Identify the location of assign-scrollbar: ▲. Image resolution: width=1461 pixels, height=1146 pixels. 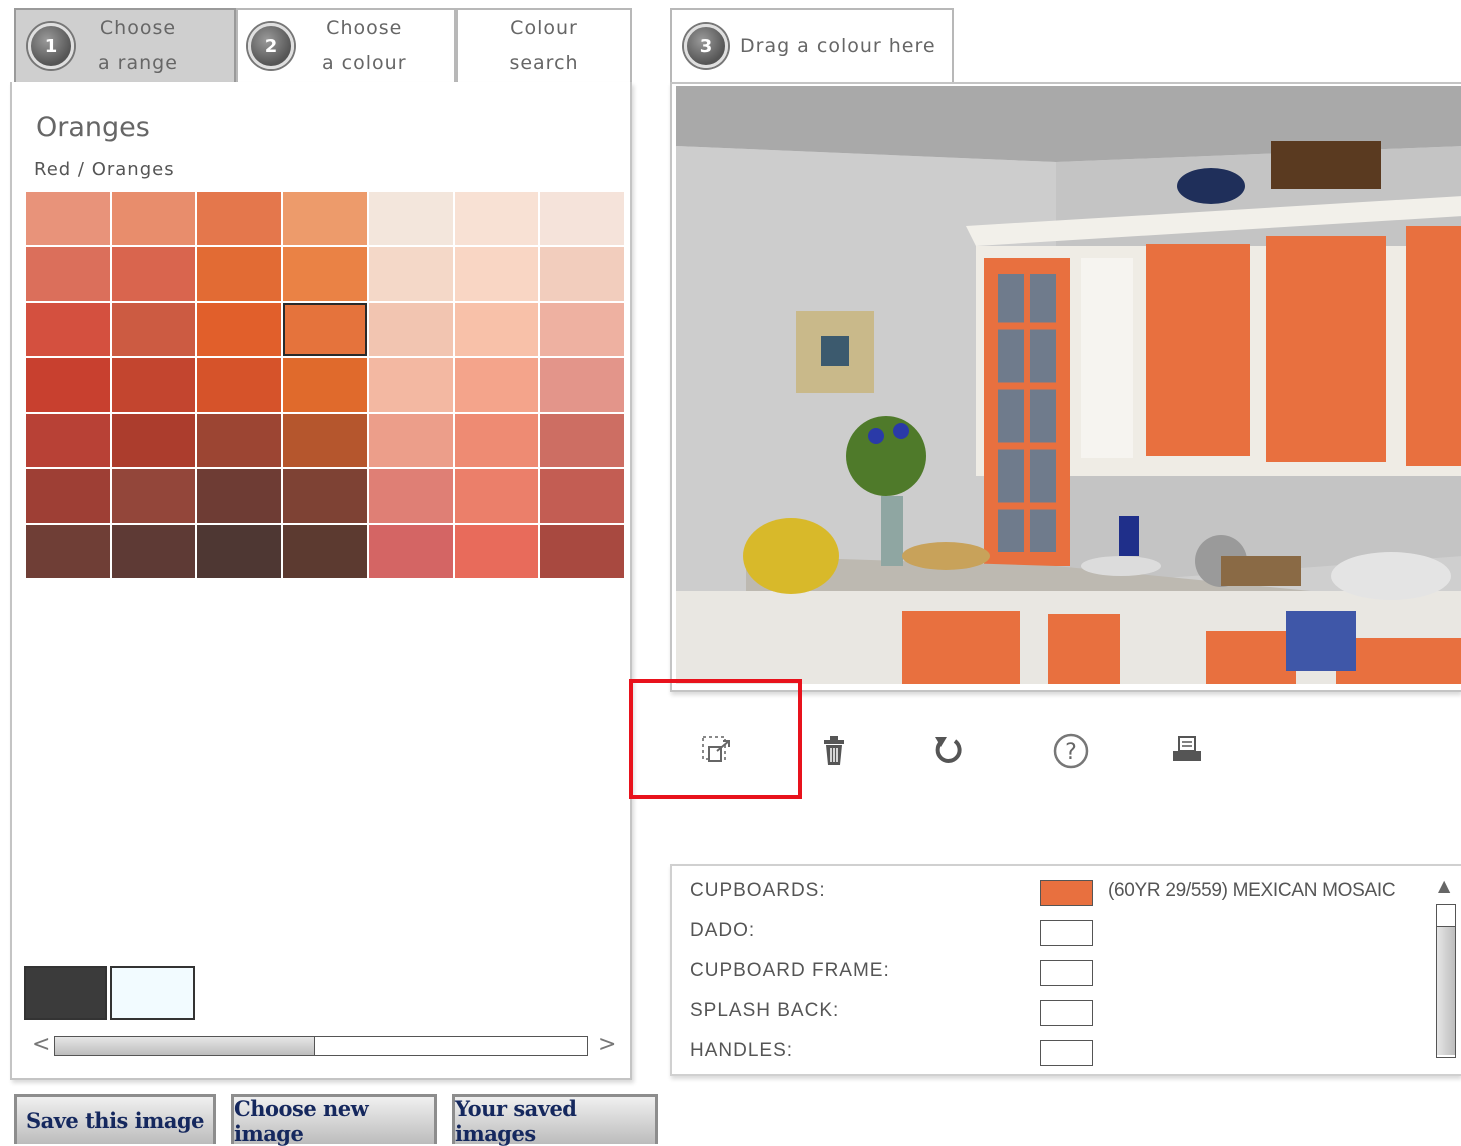
(1446, 967).